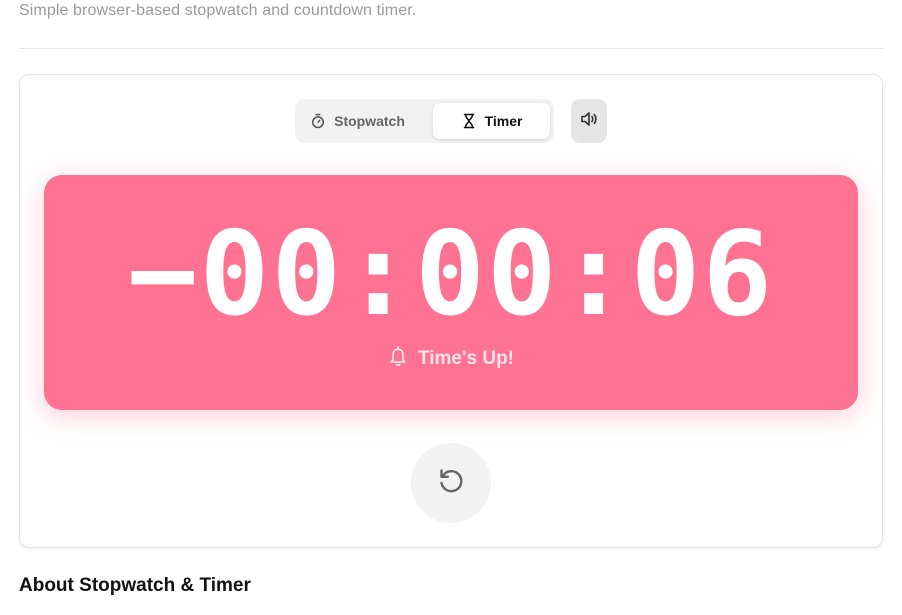 The image size is (902, 615). What do you see at coordinates (135, 585) in the screenshot?
I see `about-heading: About Stopwatch & Timer` at bounding box center [135, 585].